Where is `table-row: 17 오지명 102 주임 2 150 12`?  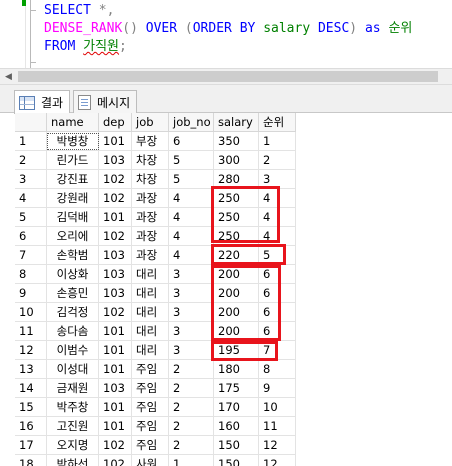 table-row: 17 오지명 102 주임 2 150 12 is located at coordinates (155, 445).